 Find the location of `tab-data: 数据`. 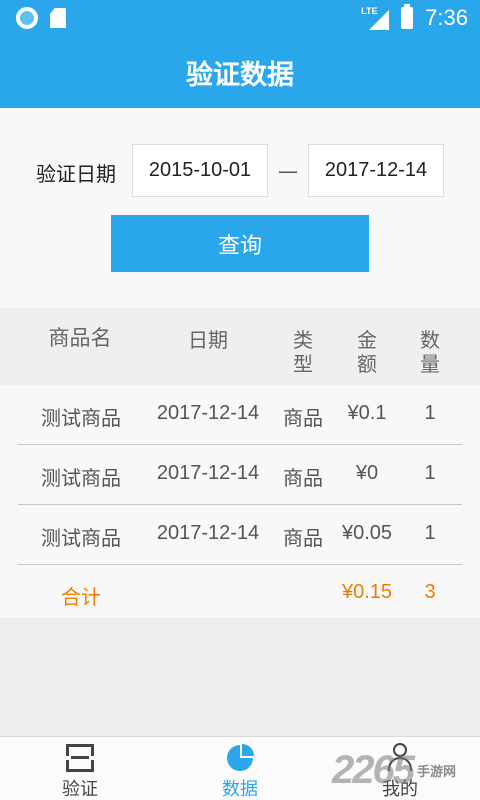

tab-data: 数据 is located at coordinates (240, 768).